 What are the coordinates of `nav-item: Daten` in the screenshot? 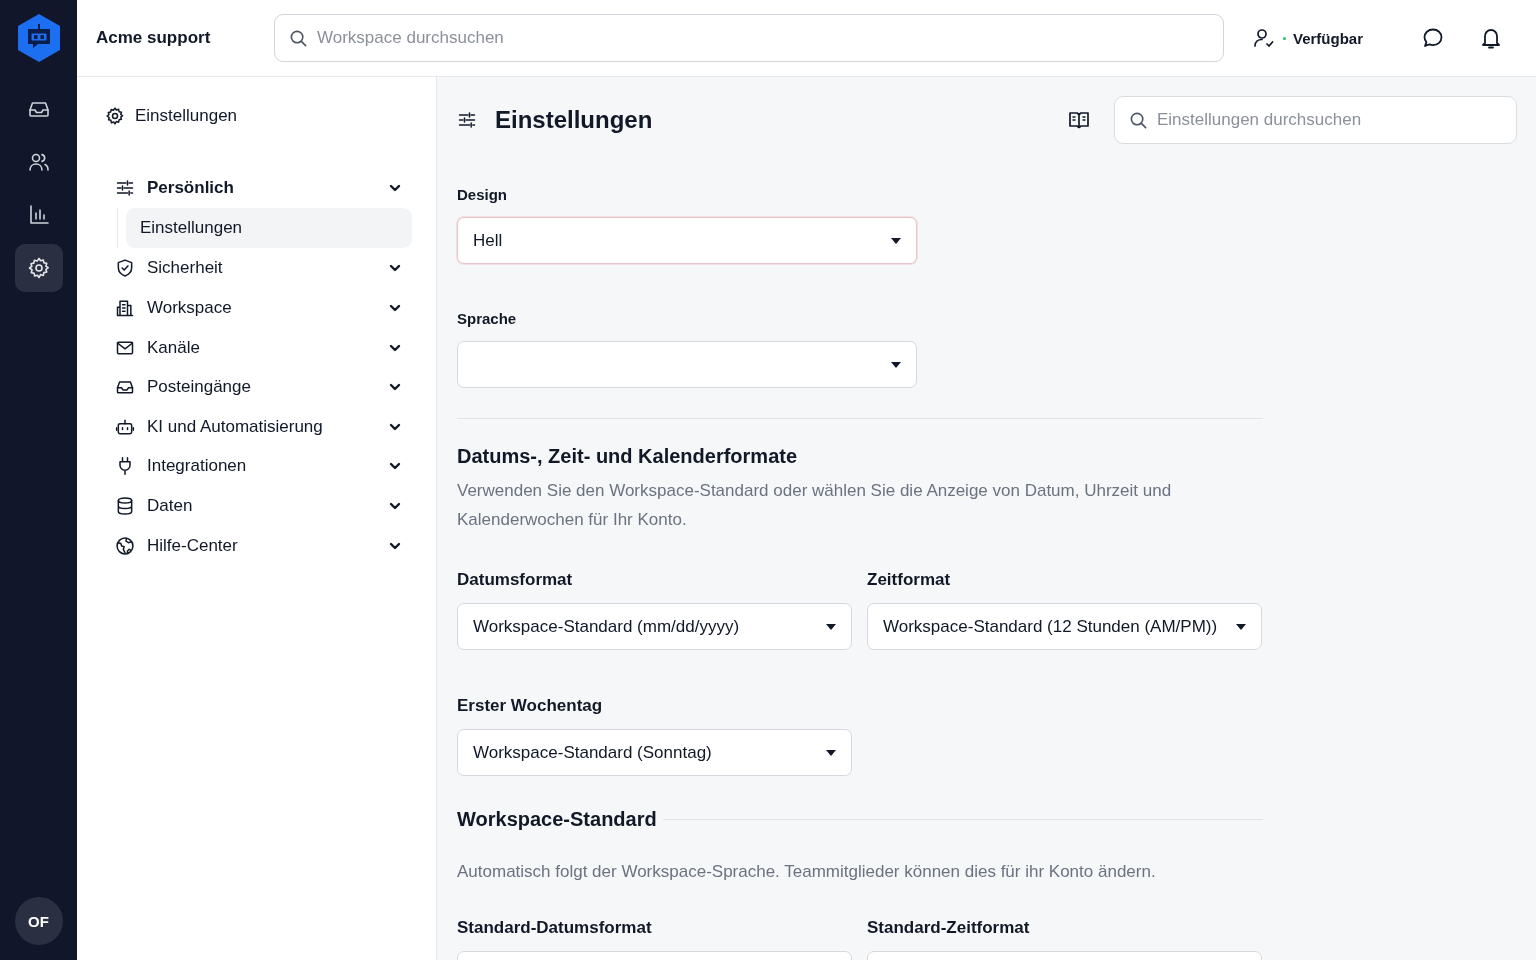 It's located at (258, 506).